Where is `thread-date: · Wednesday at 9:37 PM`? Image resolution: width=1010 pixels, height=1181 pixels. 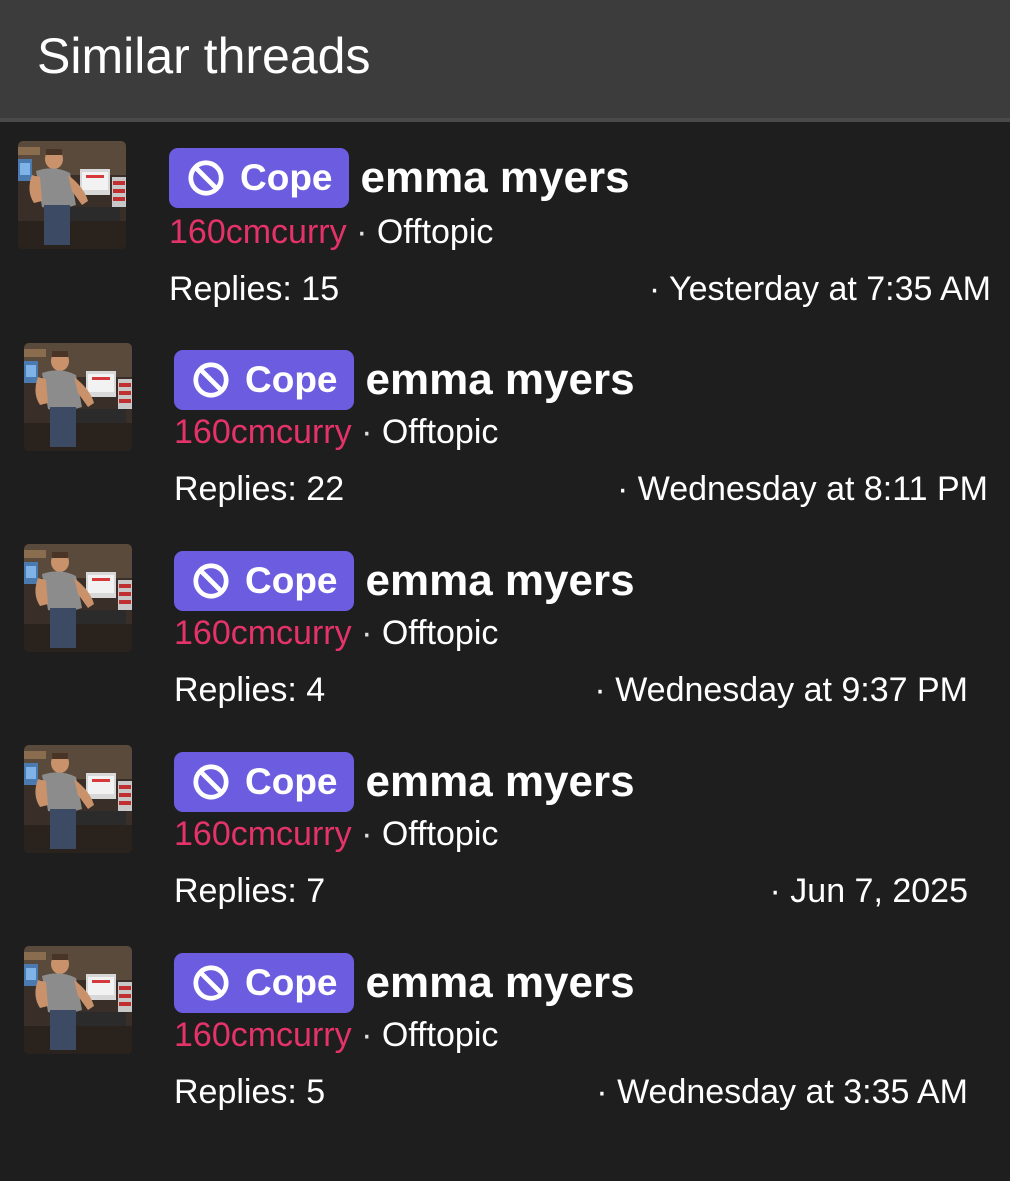 thread-date: · Wednesday at 9:37 PM is located at coordinates (781, 690).